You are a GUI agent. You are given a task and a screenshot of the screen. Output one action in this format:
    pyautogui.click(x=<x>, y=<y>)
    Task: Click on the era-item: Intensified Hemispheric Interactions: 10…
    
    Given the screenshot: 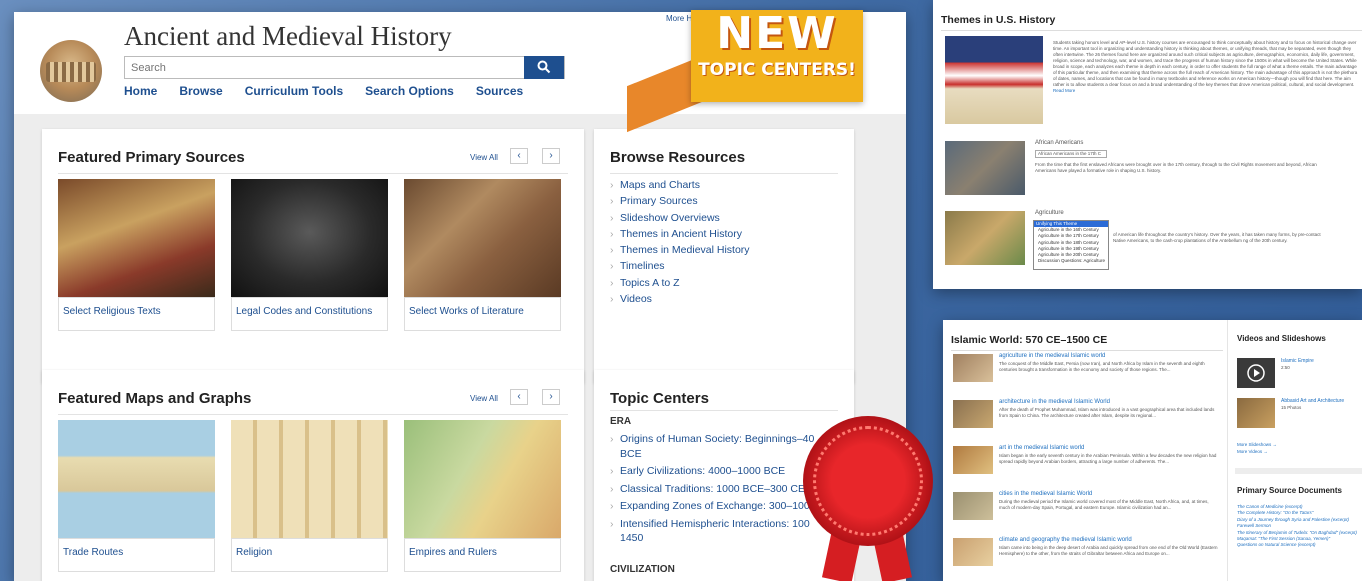 What is the action you would take?
    pyautogui.click(x=720, y=531)
    